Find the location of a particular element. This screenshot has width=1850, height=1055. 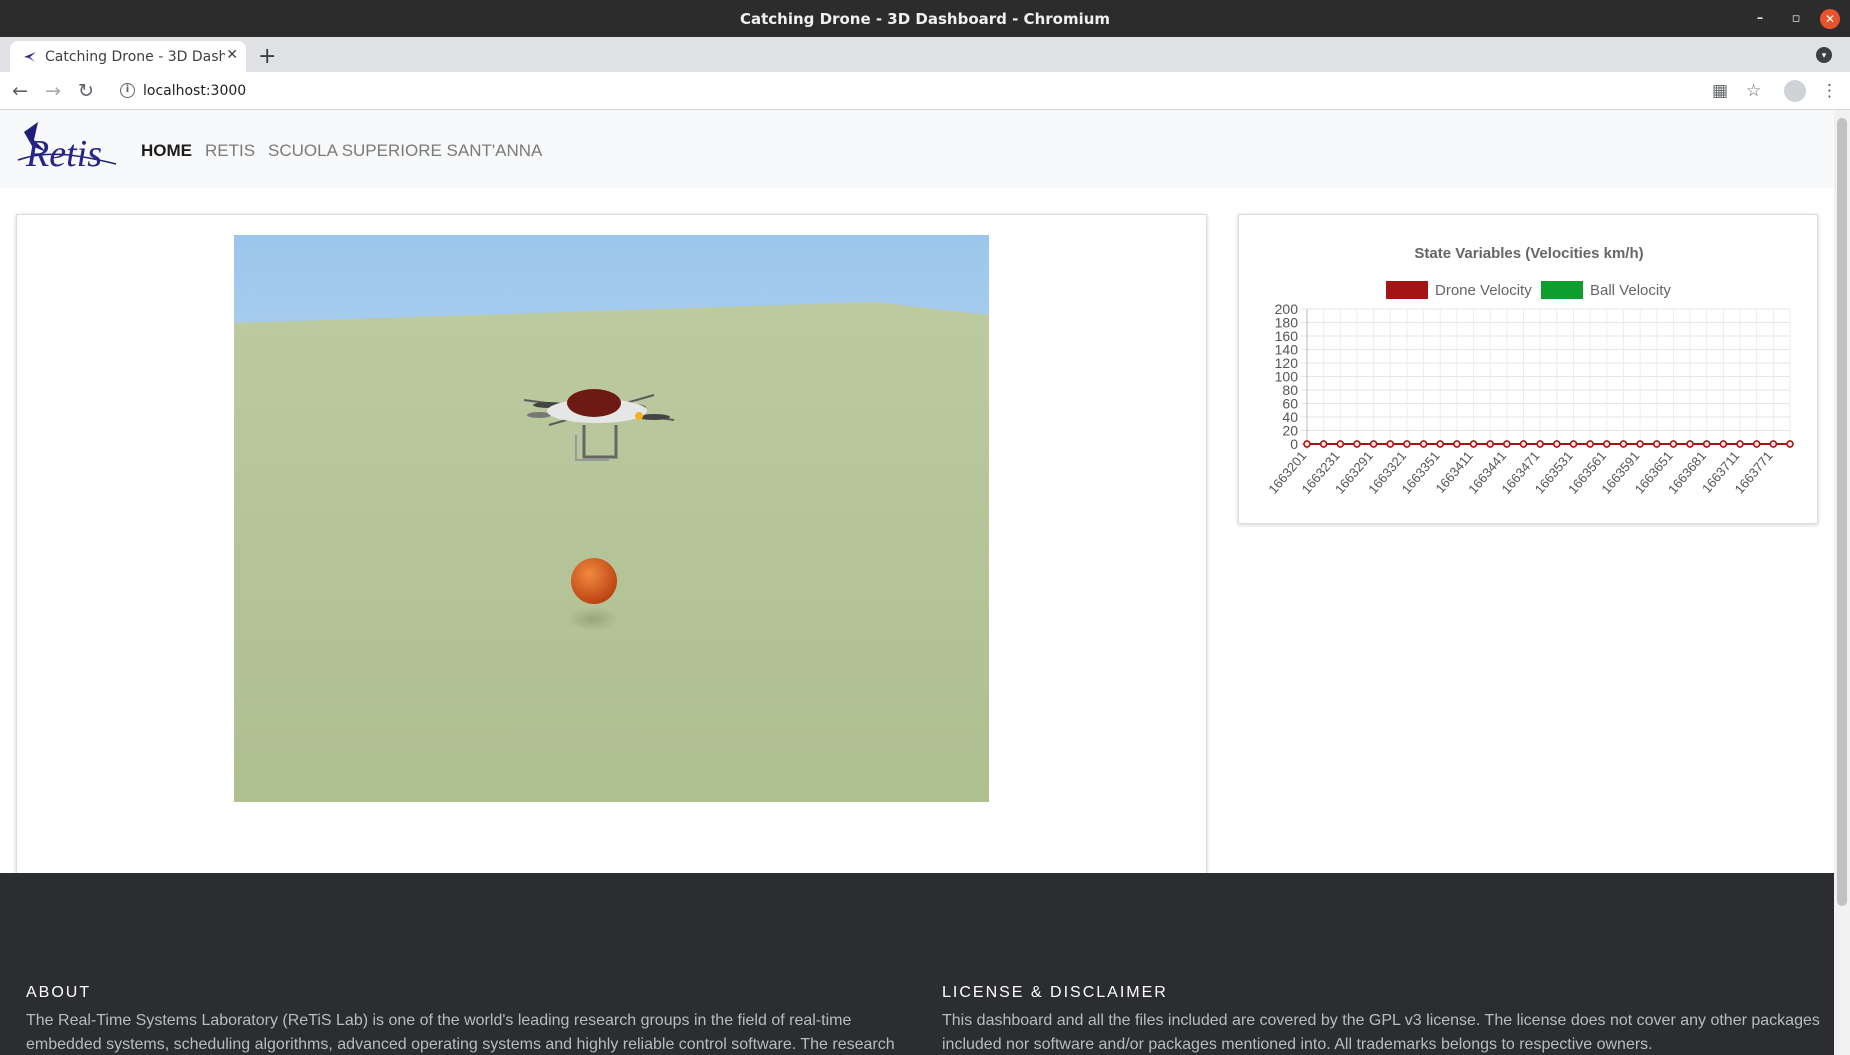

new-tab-icon: + is located at coordinates (267, 56).